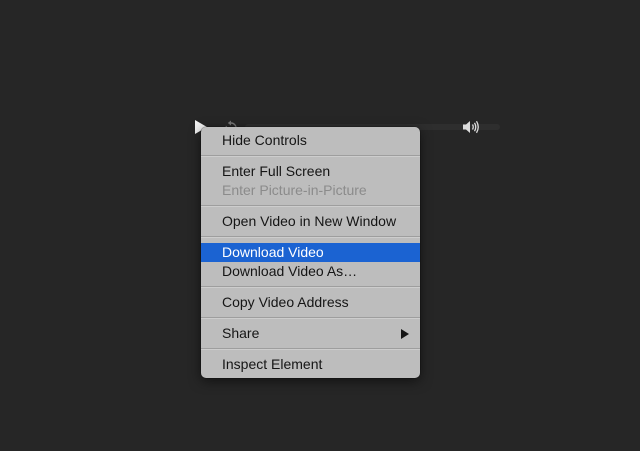 The height and width of the screenshot is (451, 640). What do you see at coordinates (310, 364) in the screenshot?
I see `menu-item-inspect-element: Inspect Element` at bounding box center [310, 364].